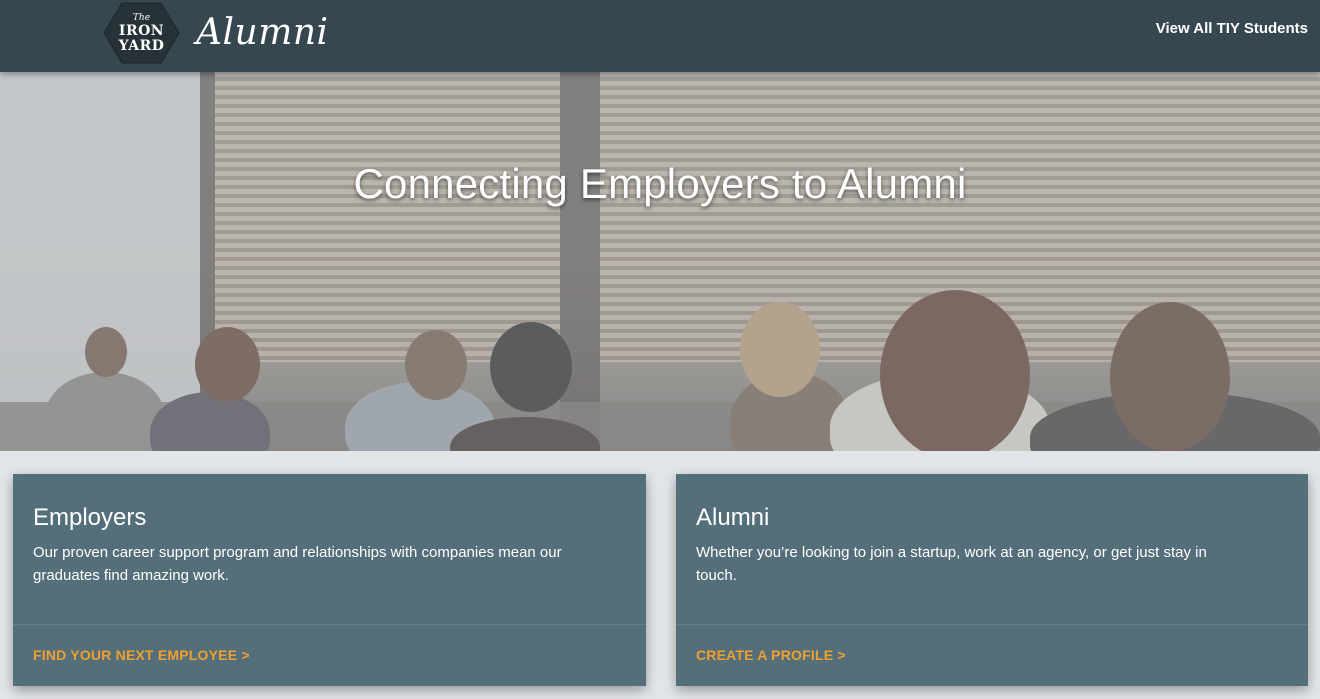 The height and width of the screenshot is (699, 1320). Describe the element at coordinates (1232, 29) in the screenshot. I see `view-all-students-link: View All TIY Students` at that location.